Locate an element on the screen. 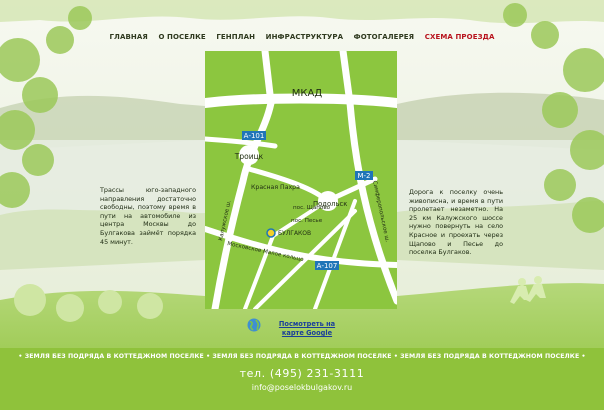 The image size is (604, 410). location-pin-icon is located at coordinates (271, 233).